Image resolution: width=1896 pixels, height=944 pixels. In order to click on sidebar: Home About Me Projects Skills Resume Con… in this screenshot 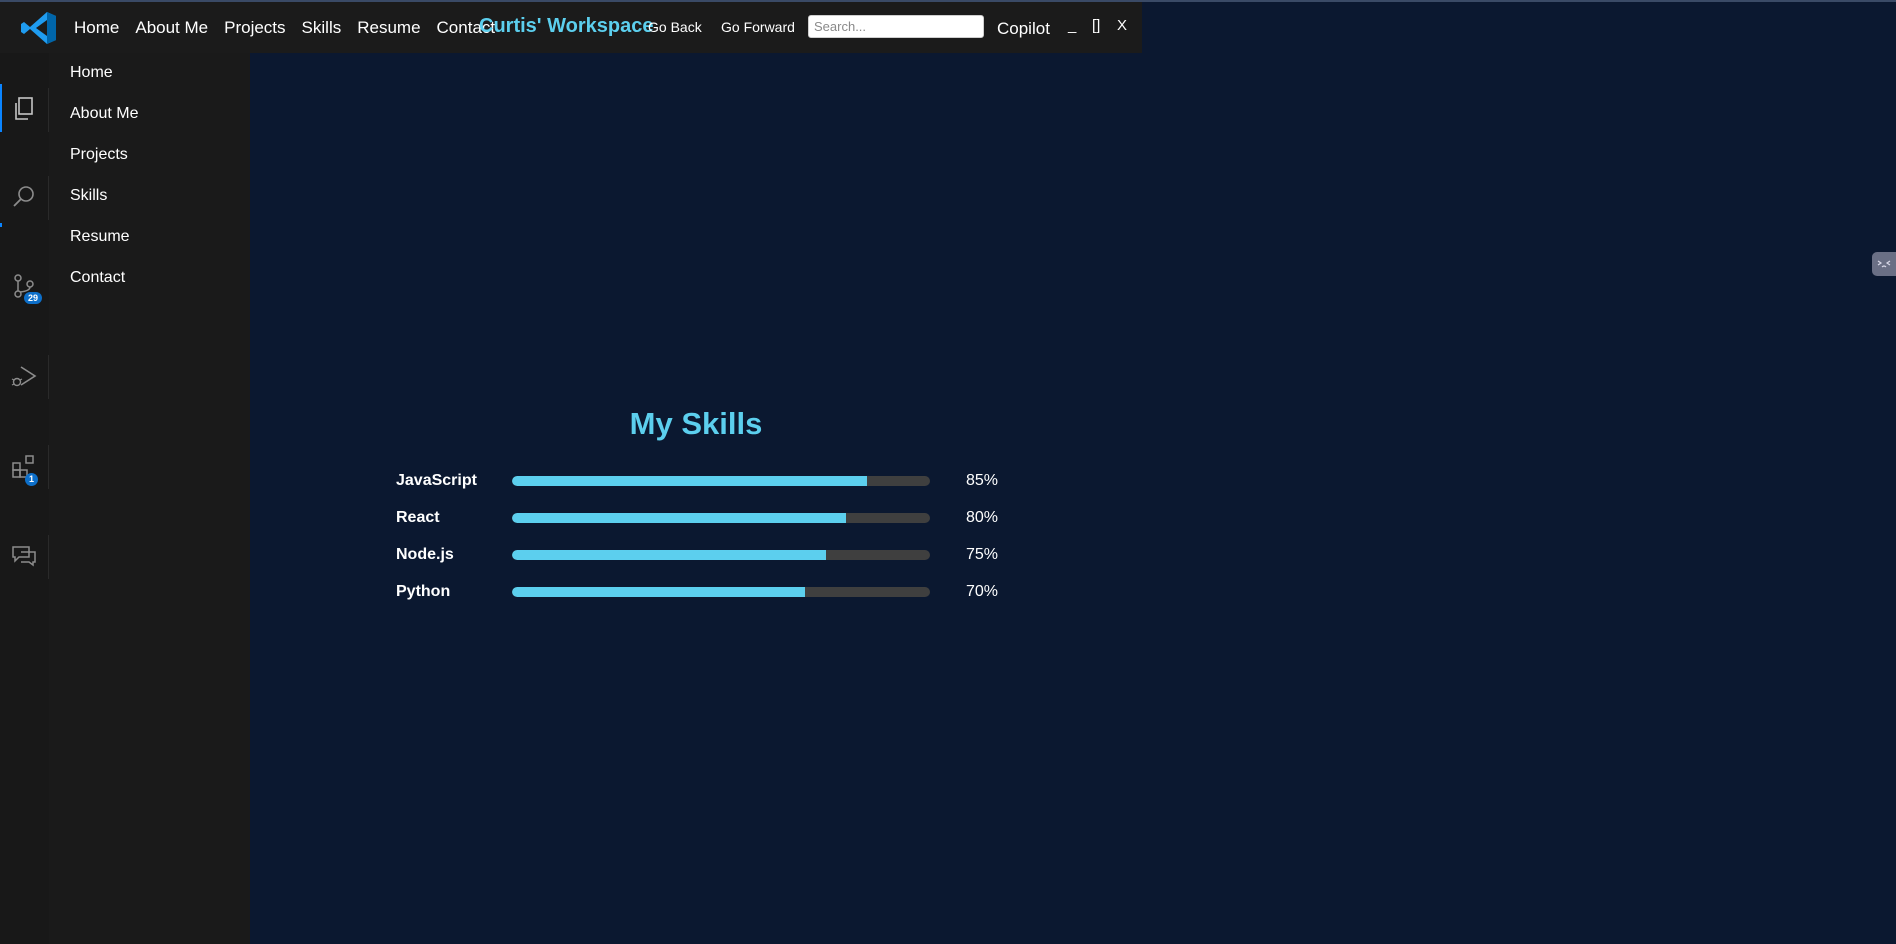, I will do `click(149, 498)`.